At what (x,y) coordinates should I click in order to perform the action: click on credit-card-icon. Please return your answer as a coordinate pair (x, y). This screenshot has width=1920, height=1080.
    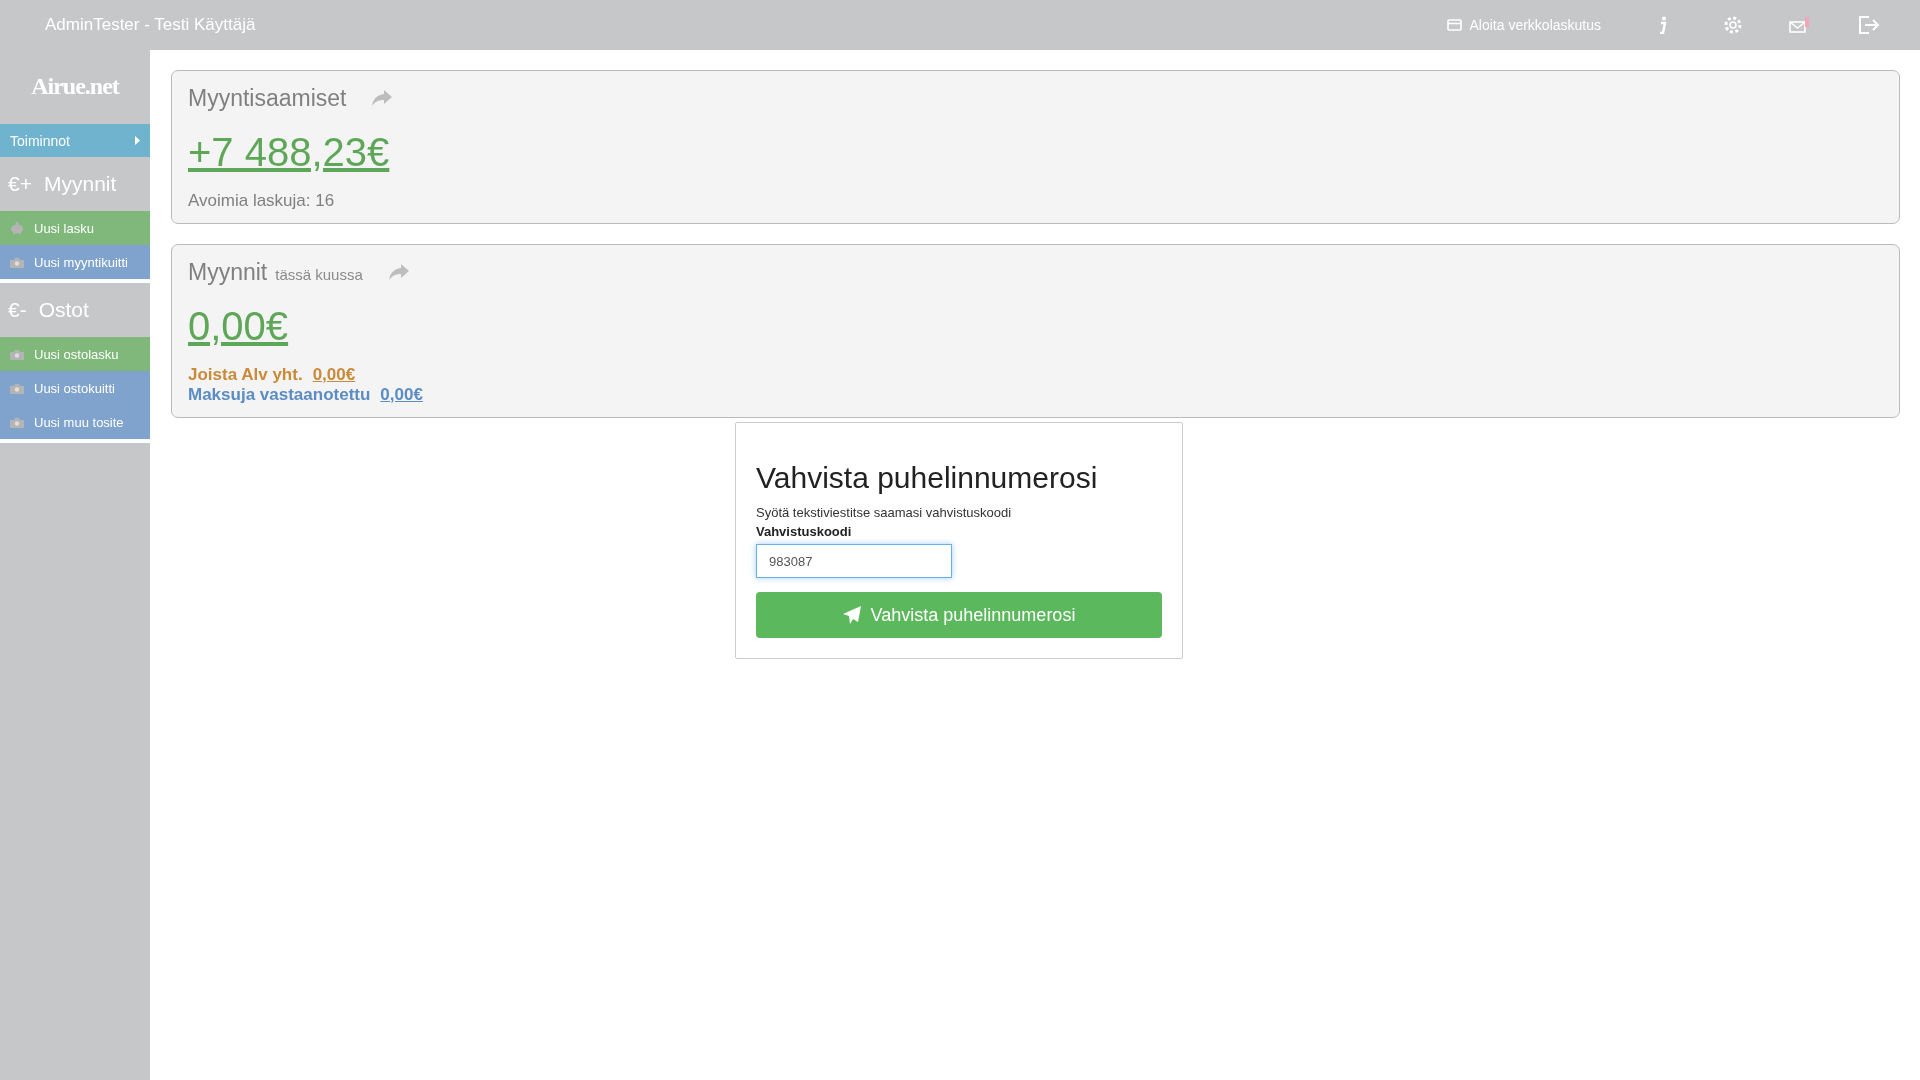
    Looking at the image, I should click on (1455, 25).